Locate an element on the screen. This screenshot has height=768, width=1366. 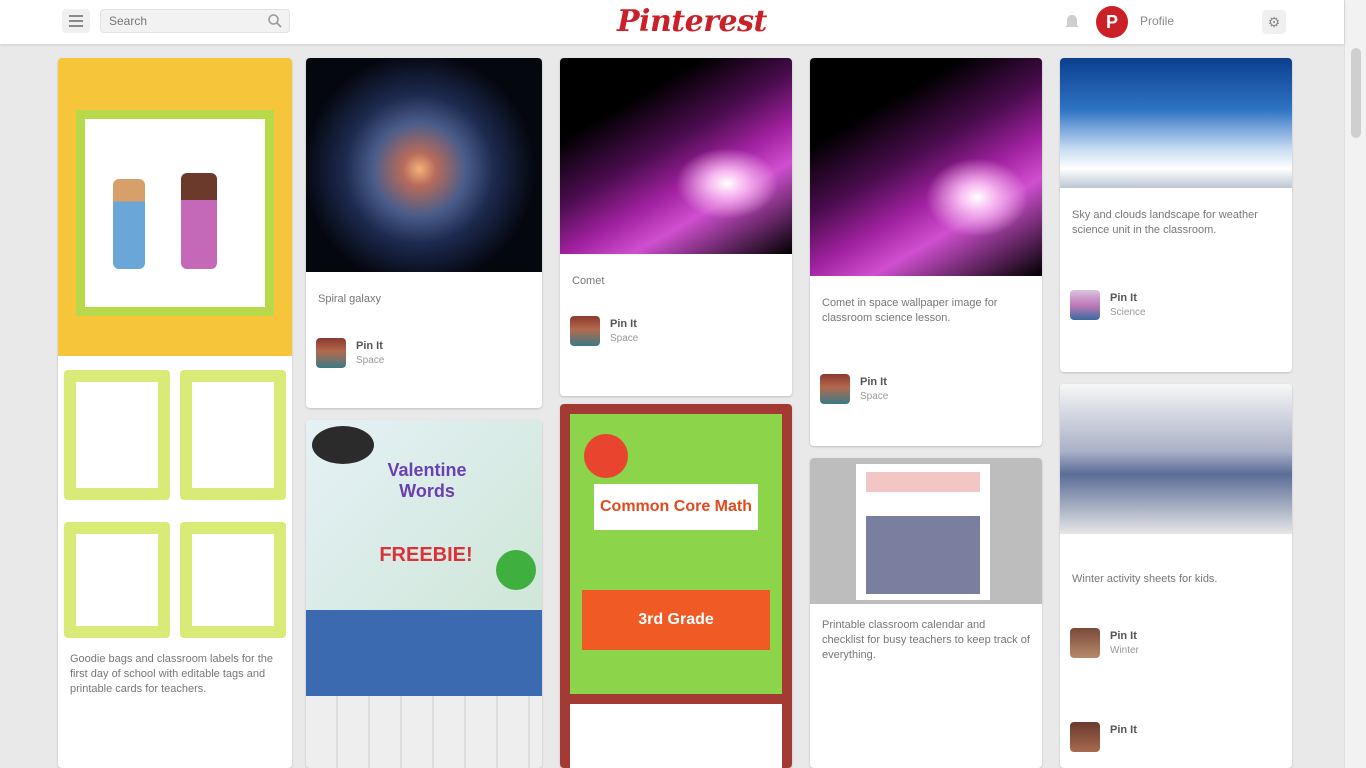
search-box is located at coordinates (195, 21).